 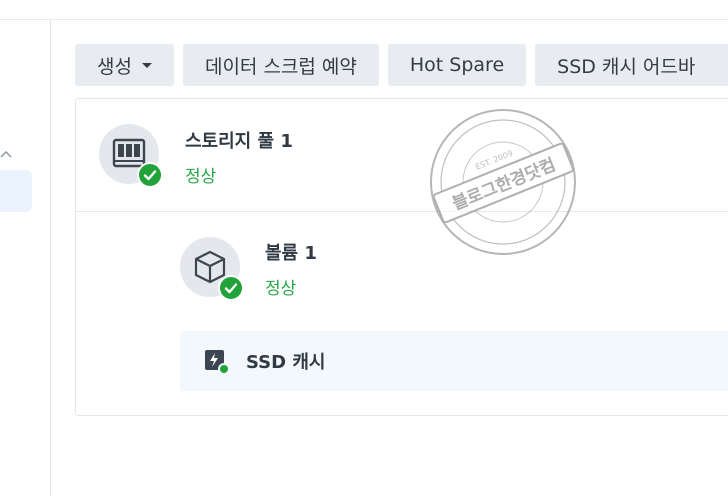 I want to click on data-scrub-schedule-label: 데이터 스크럽 예약, so click(x=280, y=66).